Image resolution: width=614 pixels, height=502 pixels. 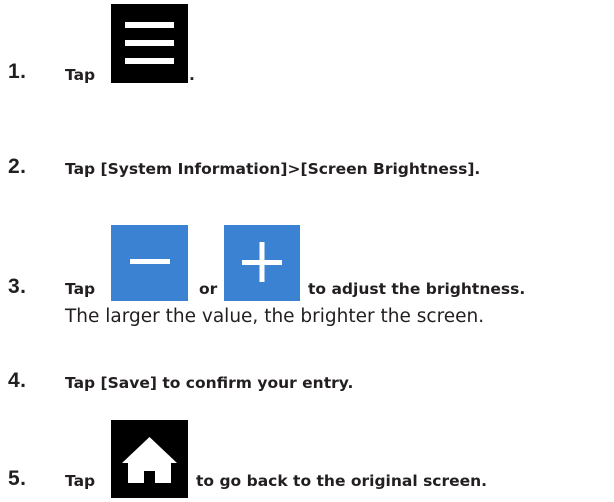 What do you see at coordinates (149, 43) in the screenshot?
I see `menu-icon` at bounding box center [149, 43].